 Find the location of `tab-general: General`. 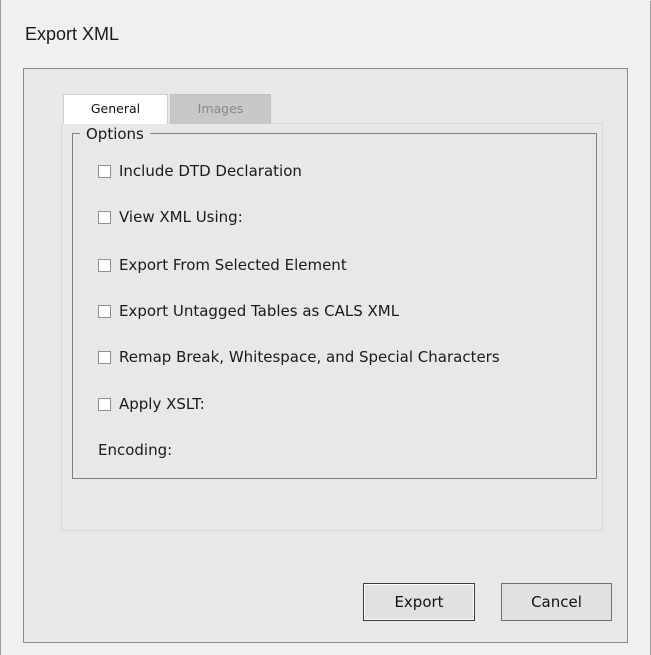

tab-general: General is located at coordinates (115, 109).